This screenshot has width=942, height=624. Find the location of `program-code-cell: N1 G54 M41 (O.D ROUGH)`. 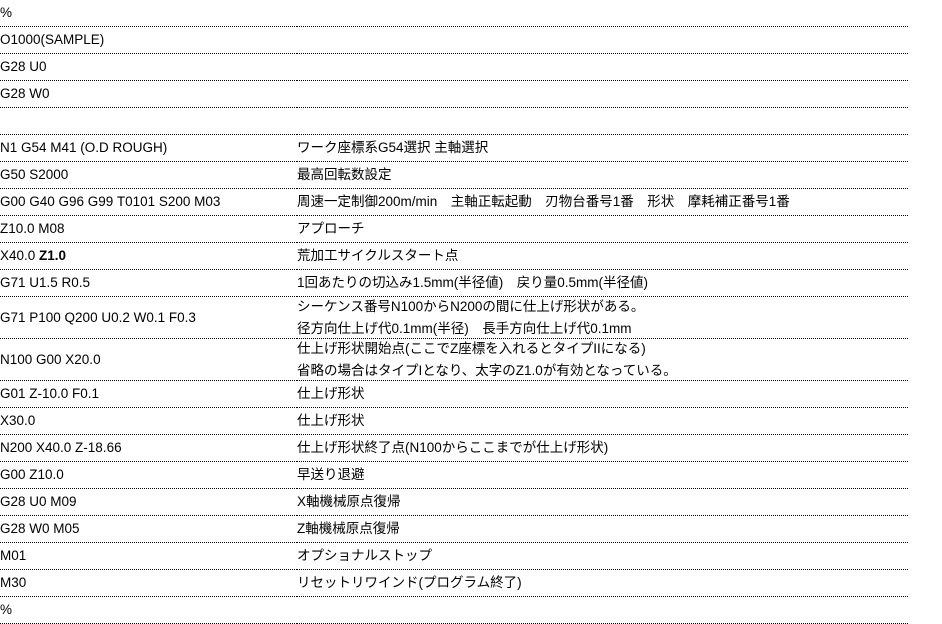

program-code-cell: N1 G54 M41 (O.D ROUGH) is located at coordinates (148, 148).